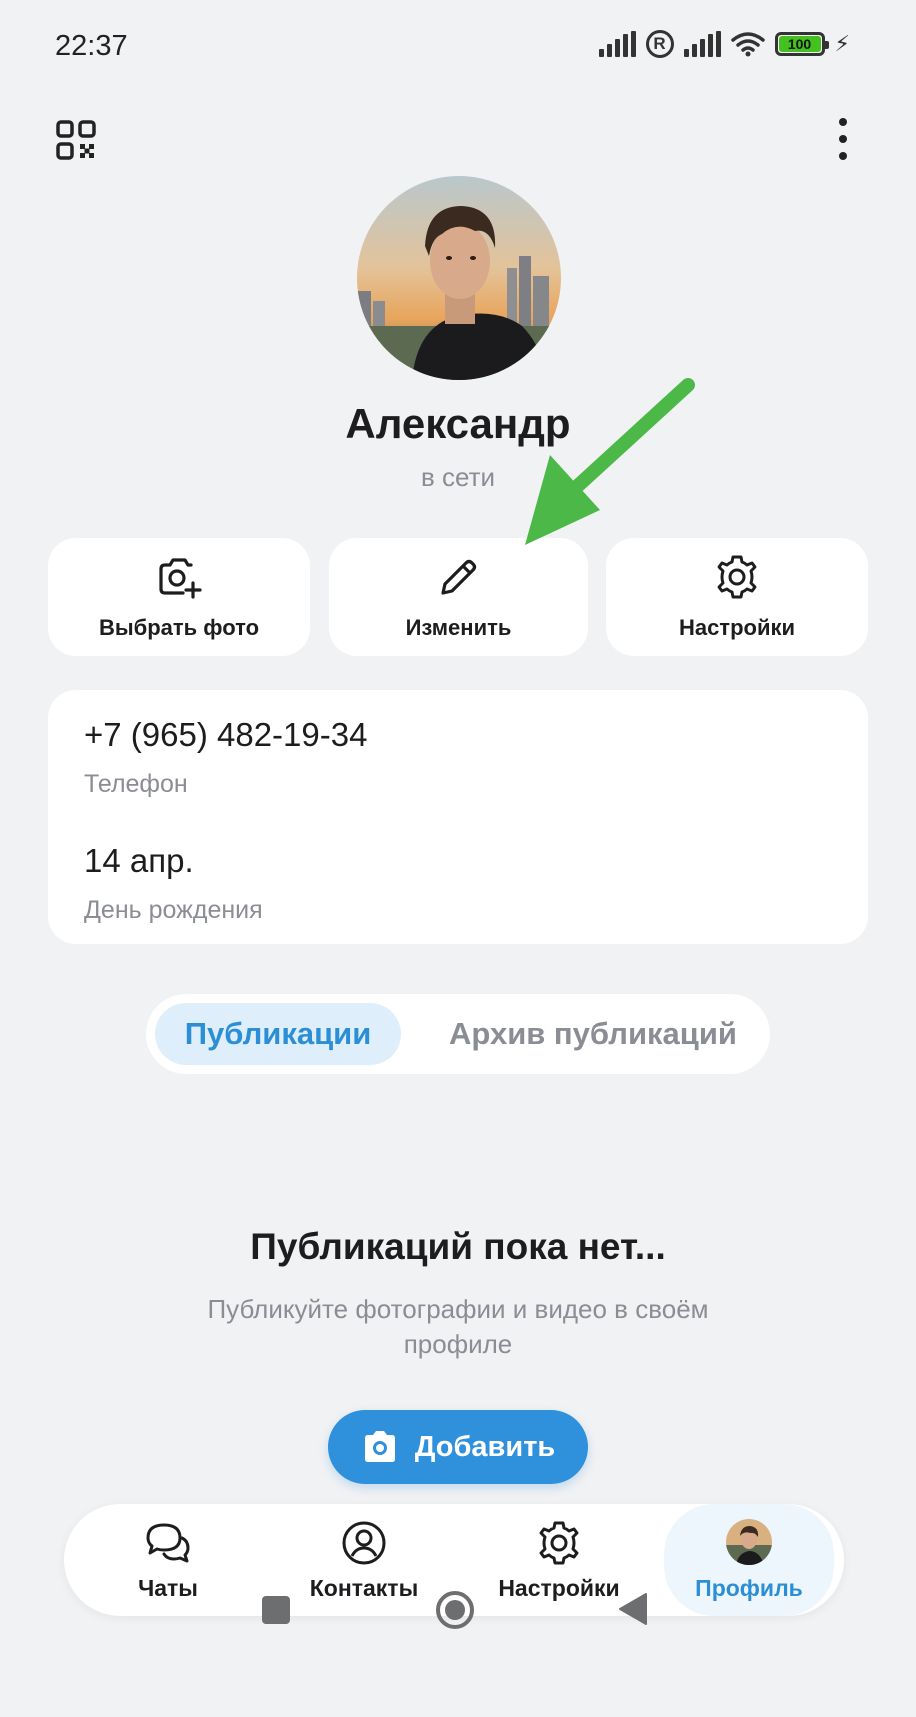 This screenshot has height=1717, width=916. What do you see at coordinates (379, 1446) in the screenshot?
I see `camera-icon` at bounding box center [379, 1446].